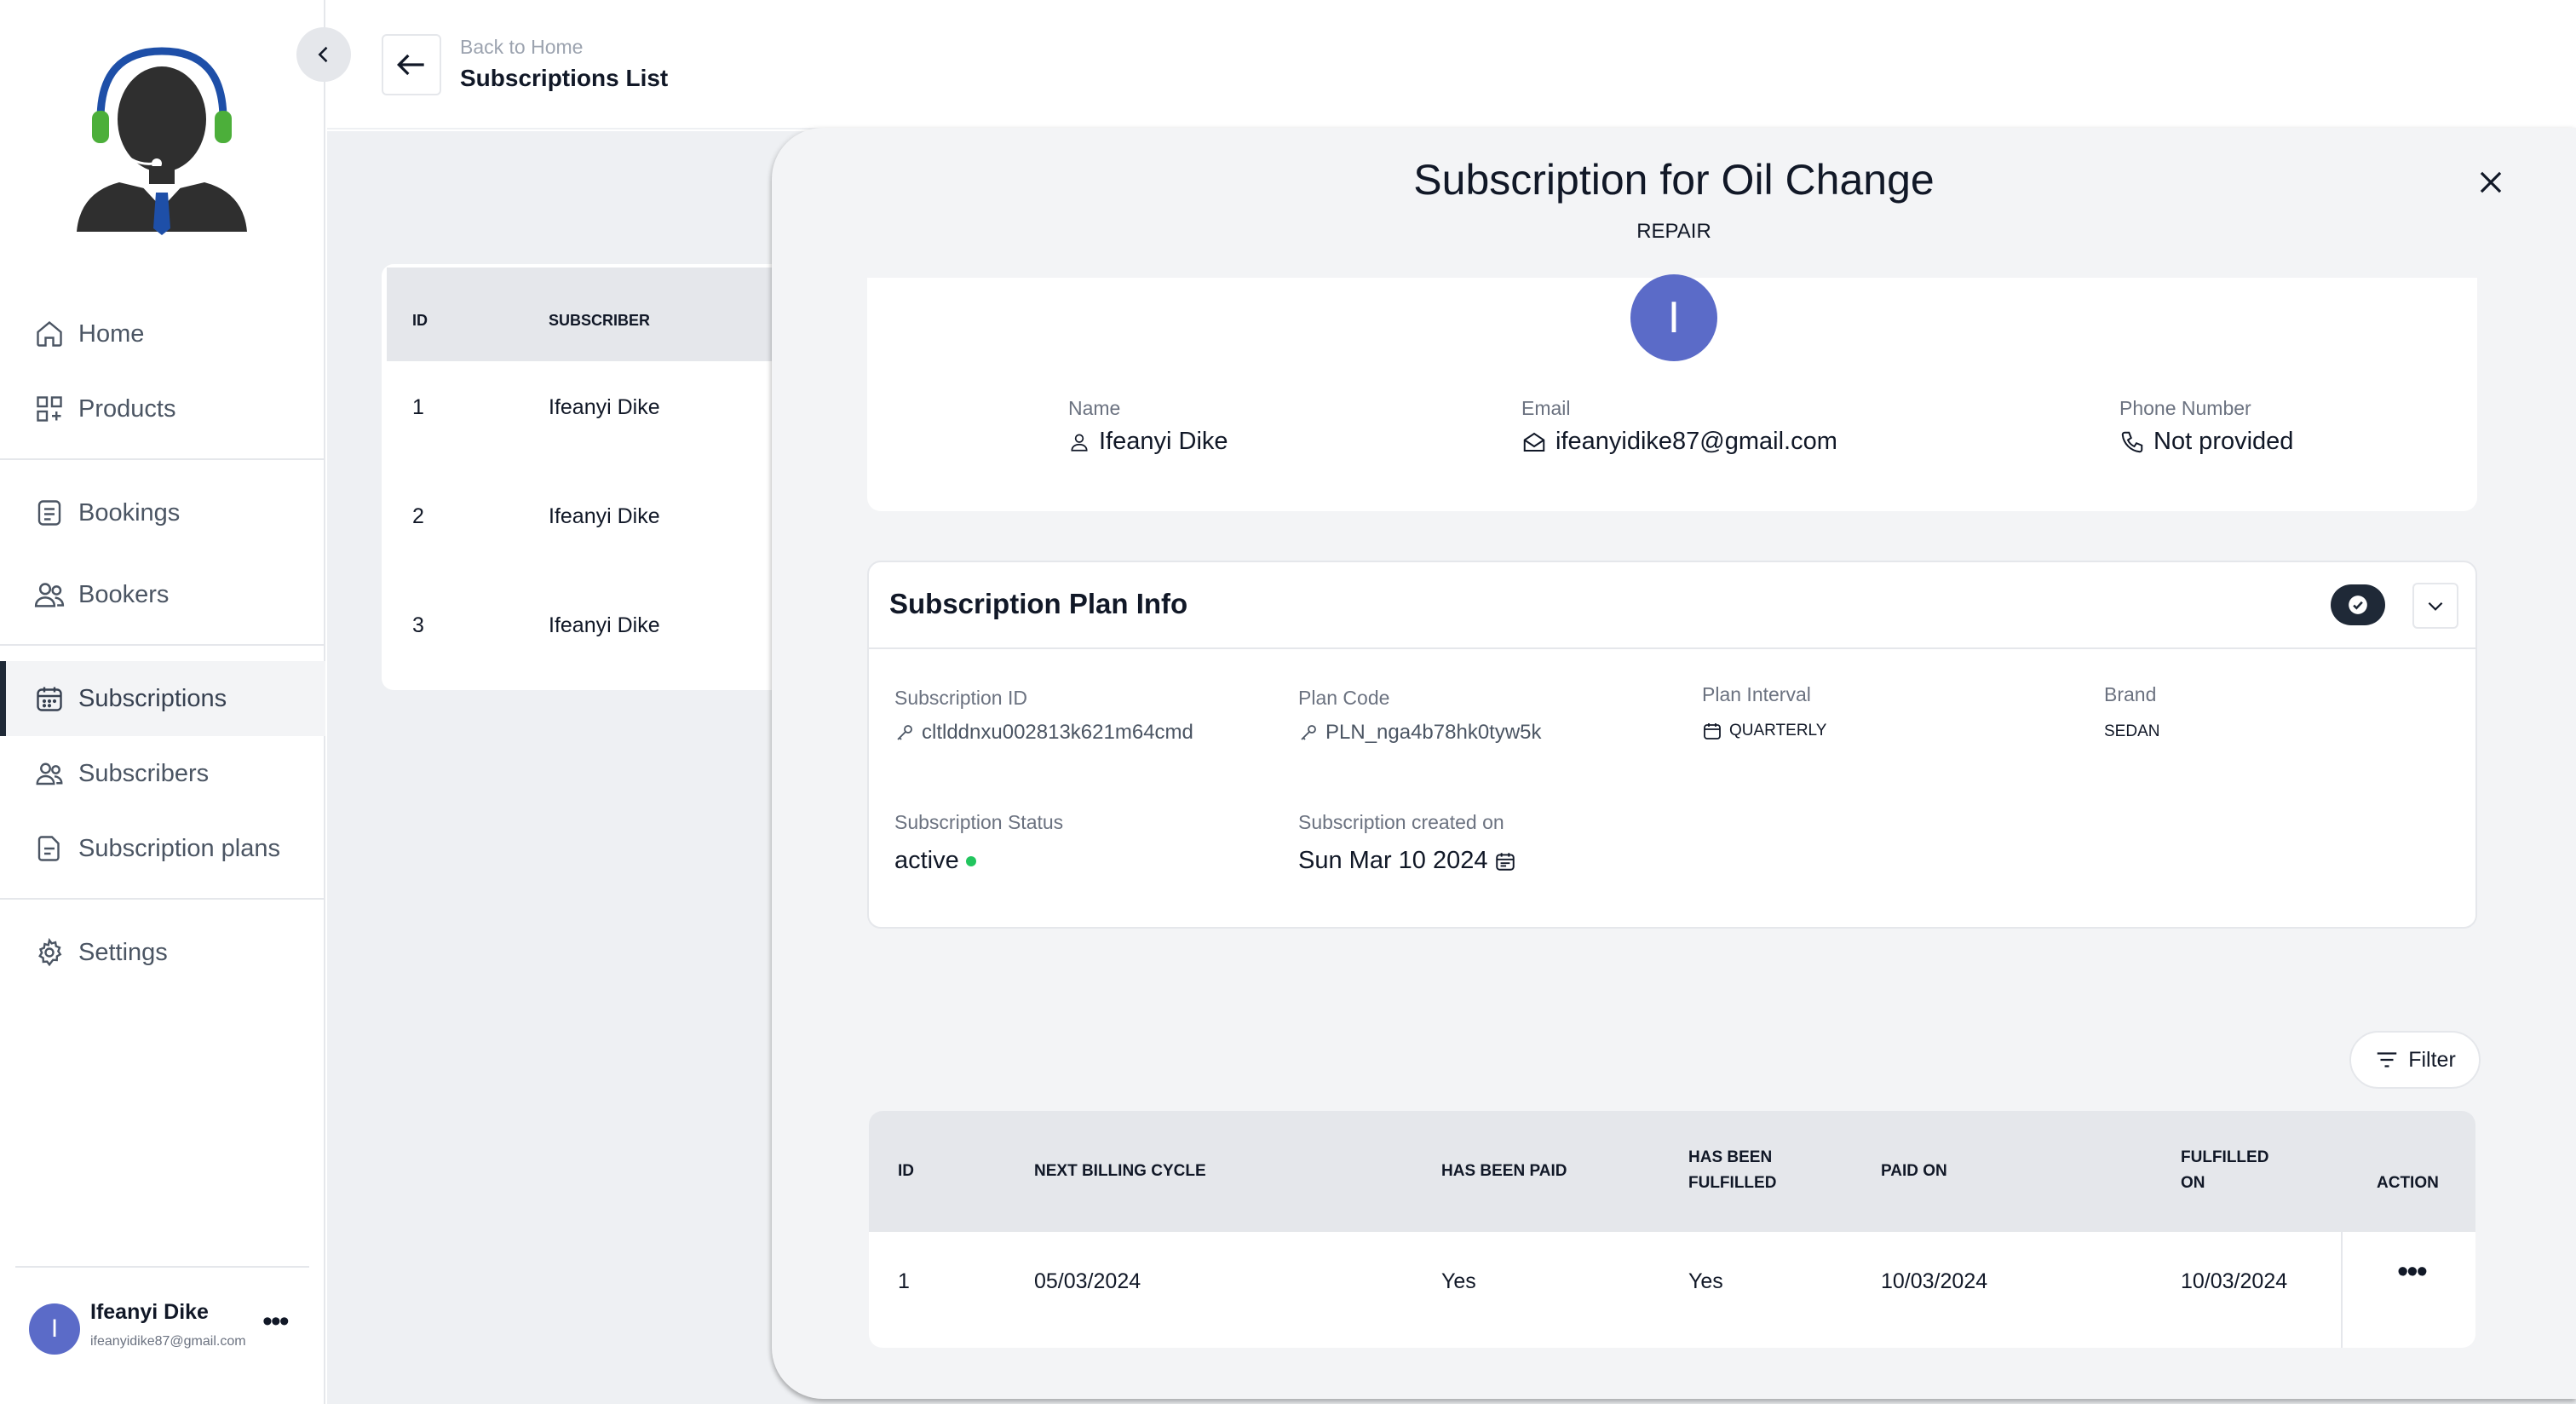 The width and height of the screenshot is (2576, 1404). I want to click on cell-next-billing: 05/03/2024, so click(1087, 1281).